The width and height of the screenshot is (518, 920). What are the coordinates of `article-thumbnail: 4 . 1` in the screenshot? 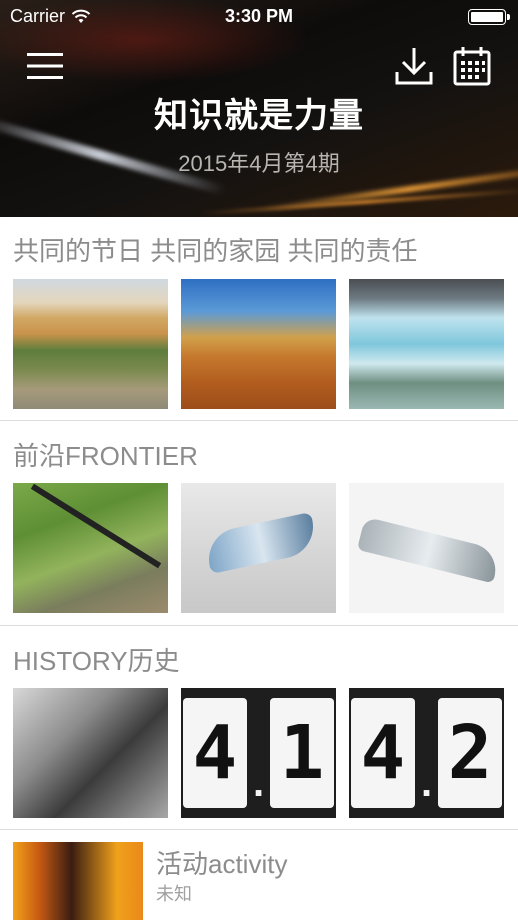 It's located at (258, 753).